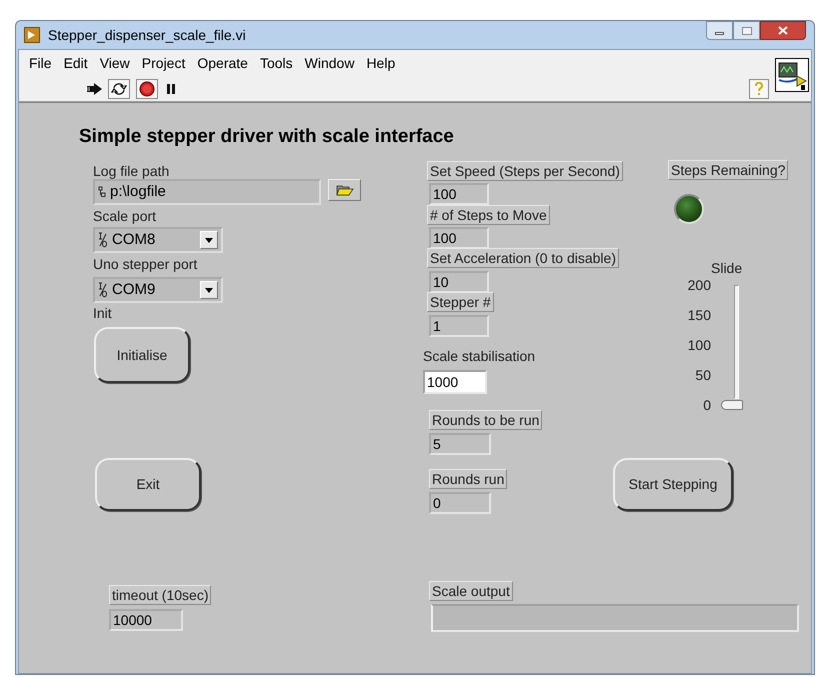 The height and width of the screenshot is (678, 828). What do you see at coordinates (148, 484) in the screenshot?
I see `panel-button: Exit` at bounding box center [148, 484].